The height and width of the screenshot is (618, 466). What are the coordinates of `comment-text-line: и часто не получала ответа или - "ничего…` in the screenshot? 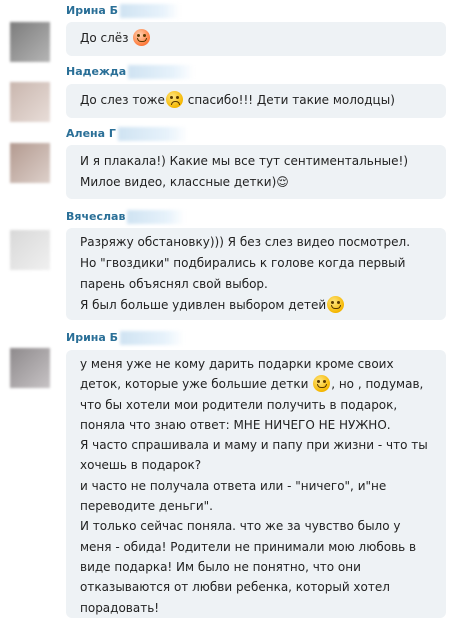 It's located at (256, 486).